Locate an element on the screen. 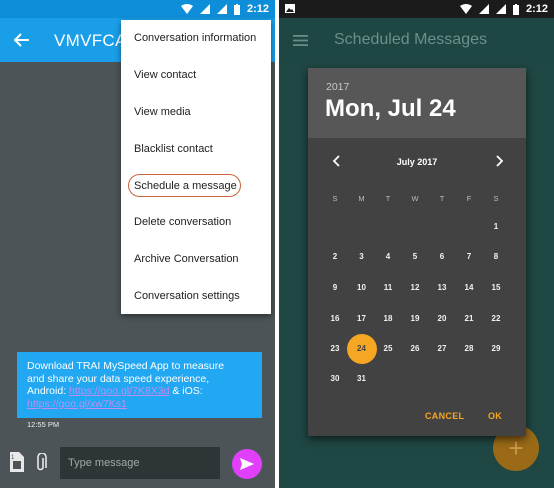 The width and height of the screenshot is (554, 488). app-bar: Scheduled Messages is located at coordinates (416, 40).